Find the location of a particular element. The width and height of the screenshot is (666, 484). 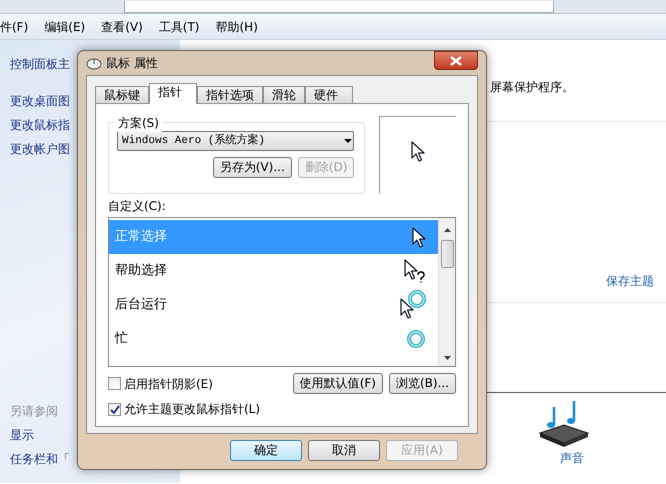

scheme-dropdown: Windows Aero (系统方案) is located at coordinates (235, 141).